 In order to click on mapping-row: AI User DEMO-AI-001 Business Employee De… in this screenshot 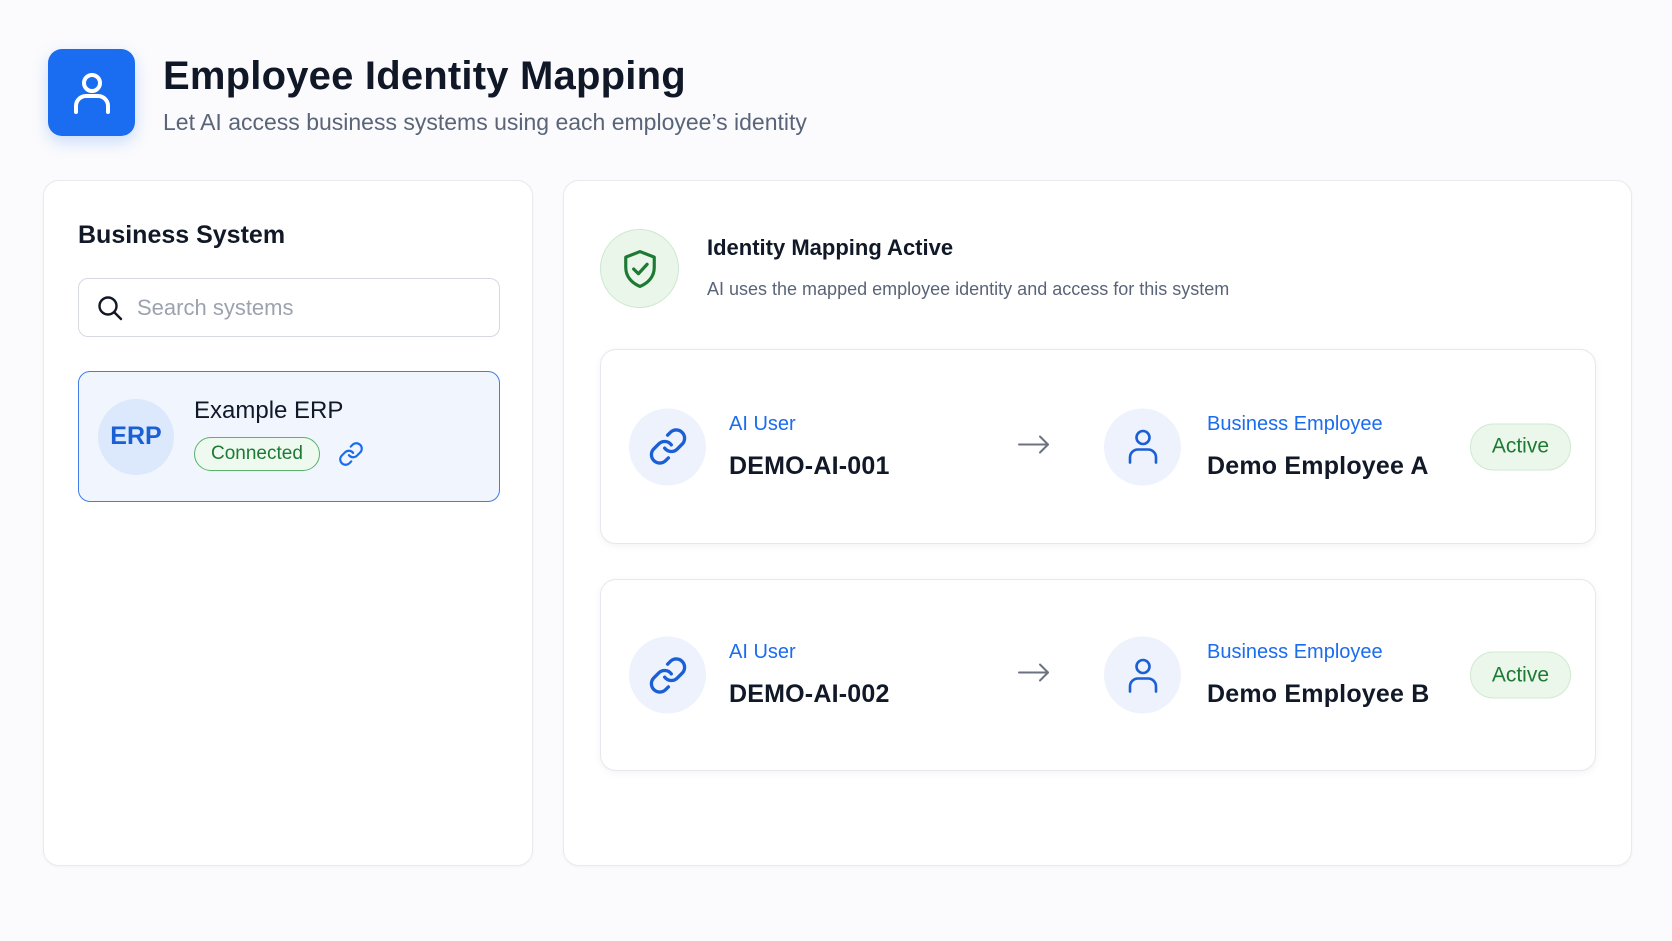, I will do `click(1098, 446)`.